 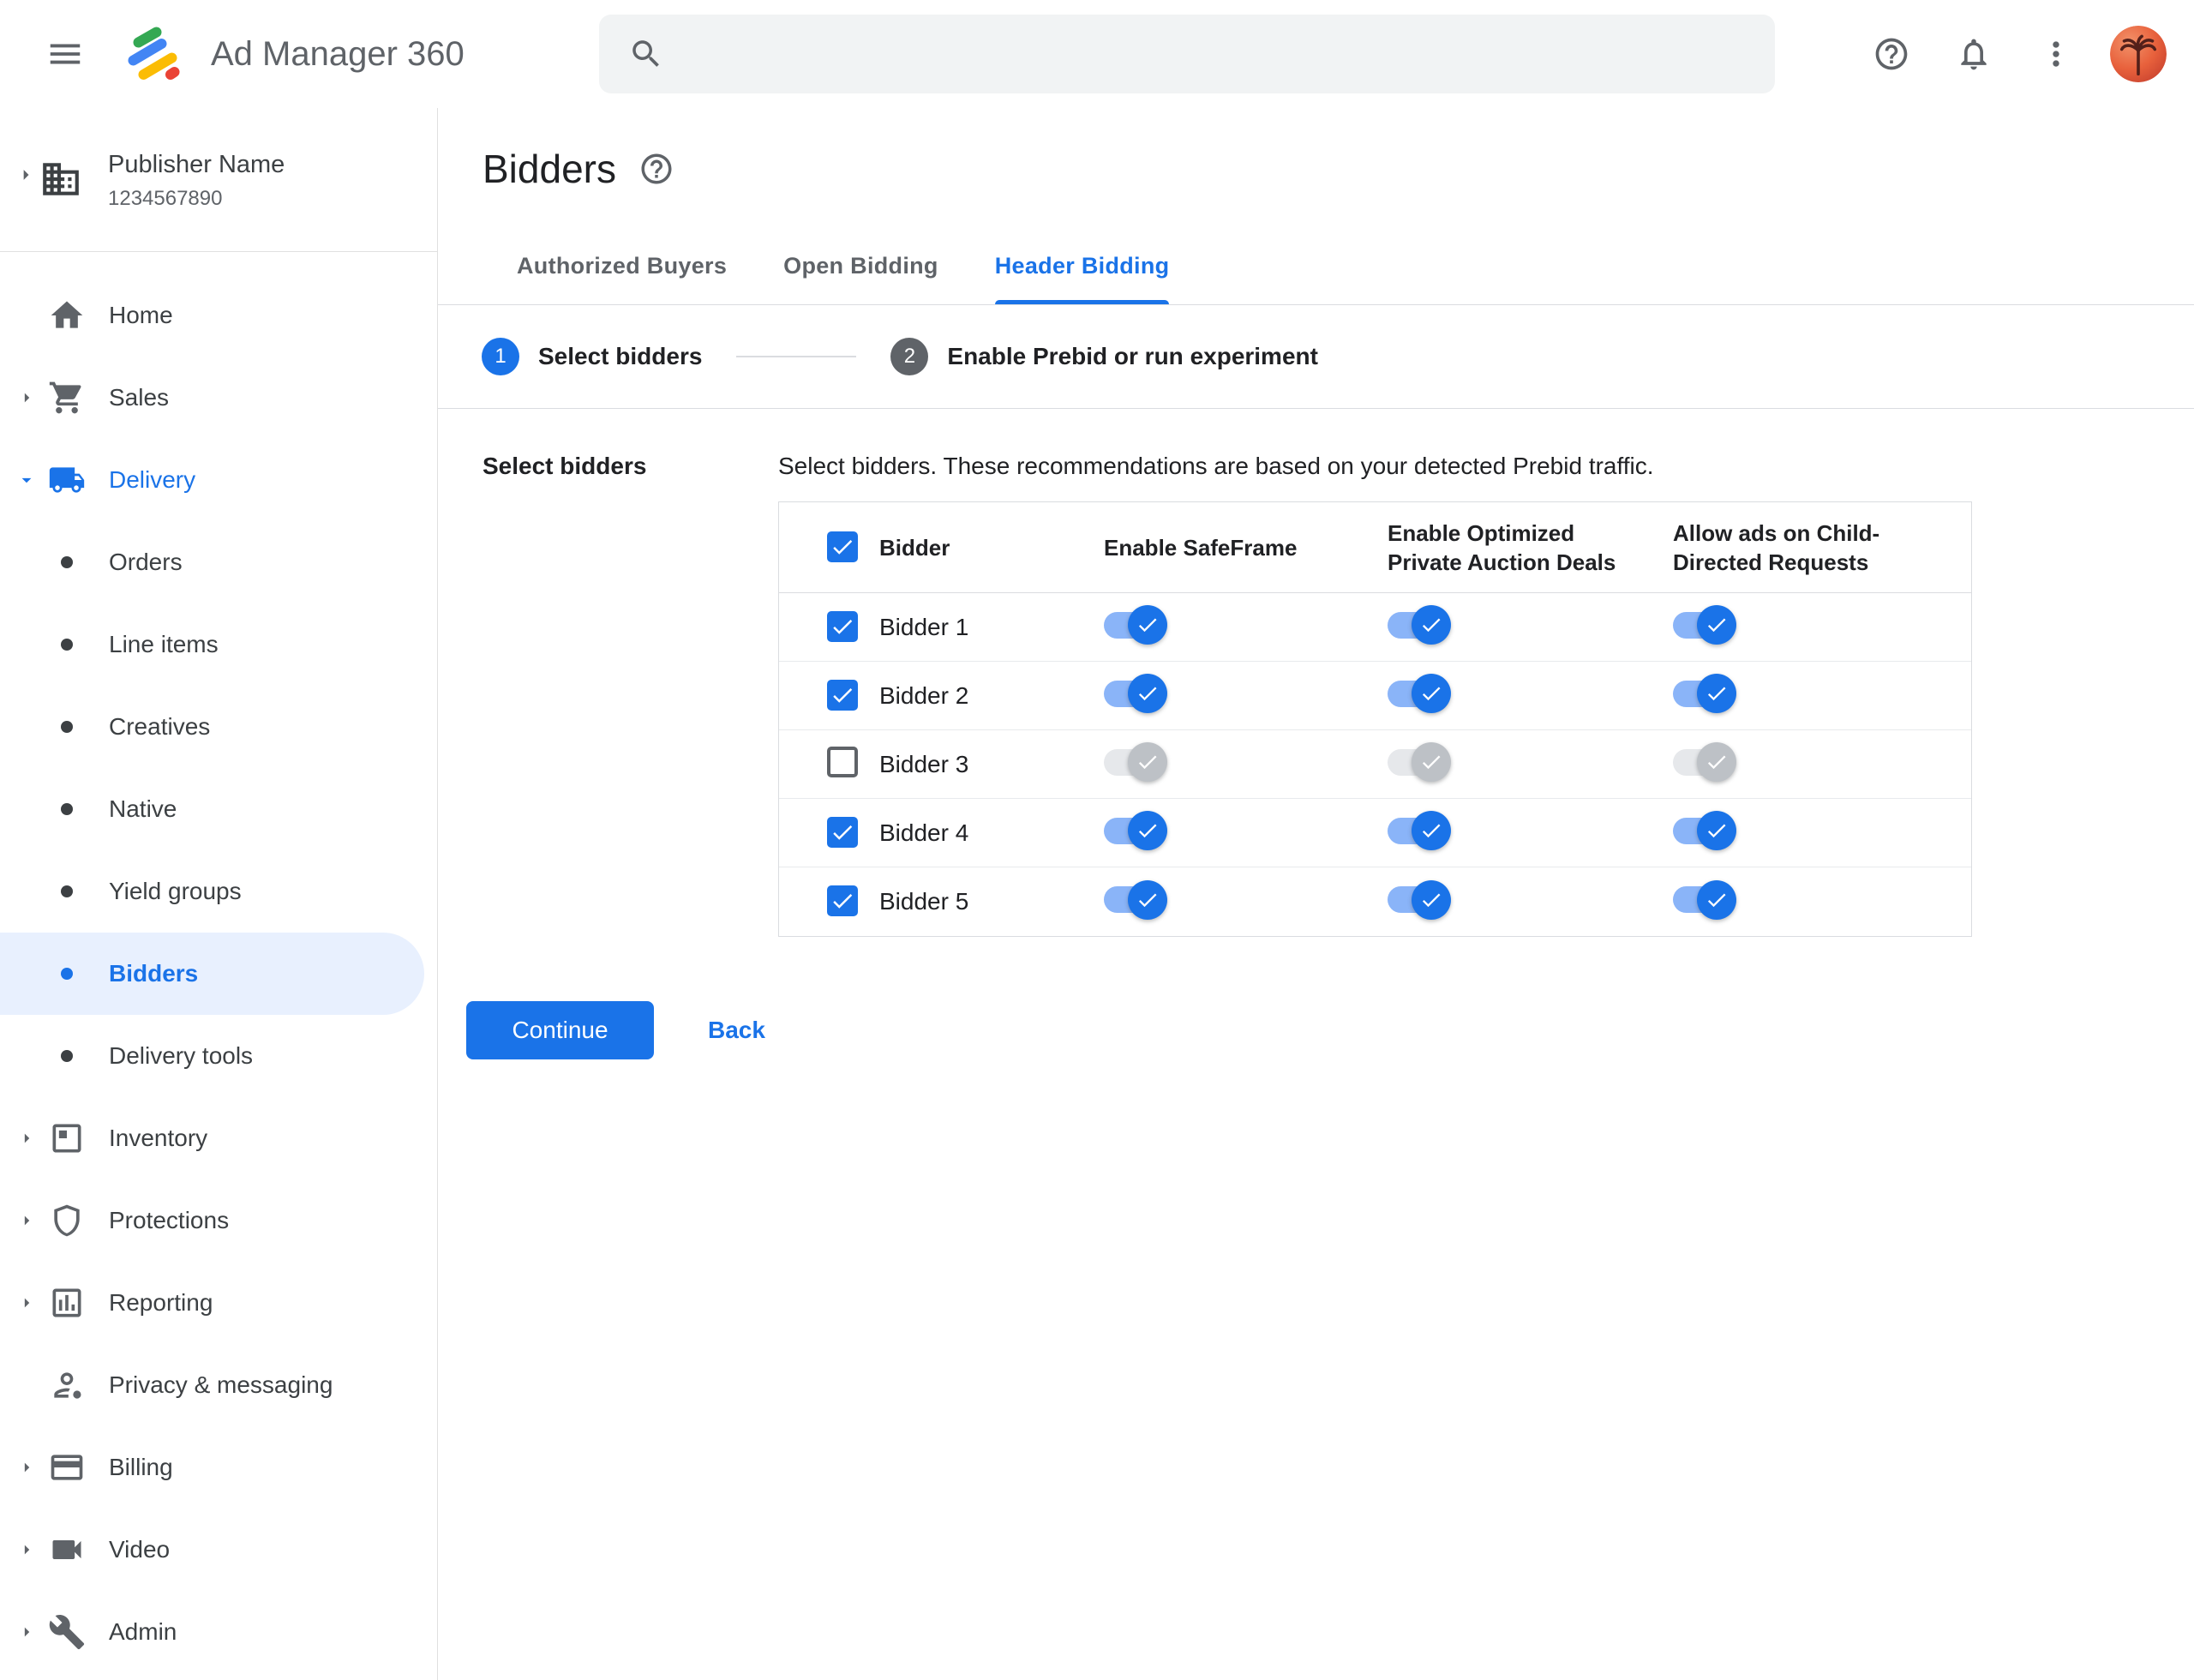 I want to click on tab-authorized-buyers: Authorized Buyers, so click(x=622, y=266).